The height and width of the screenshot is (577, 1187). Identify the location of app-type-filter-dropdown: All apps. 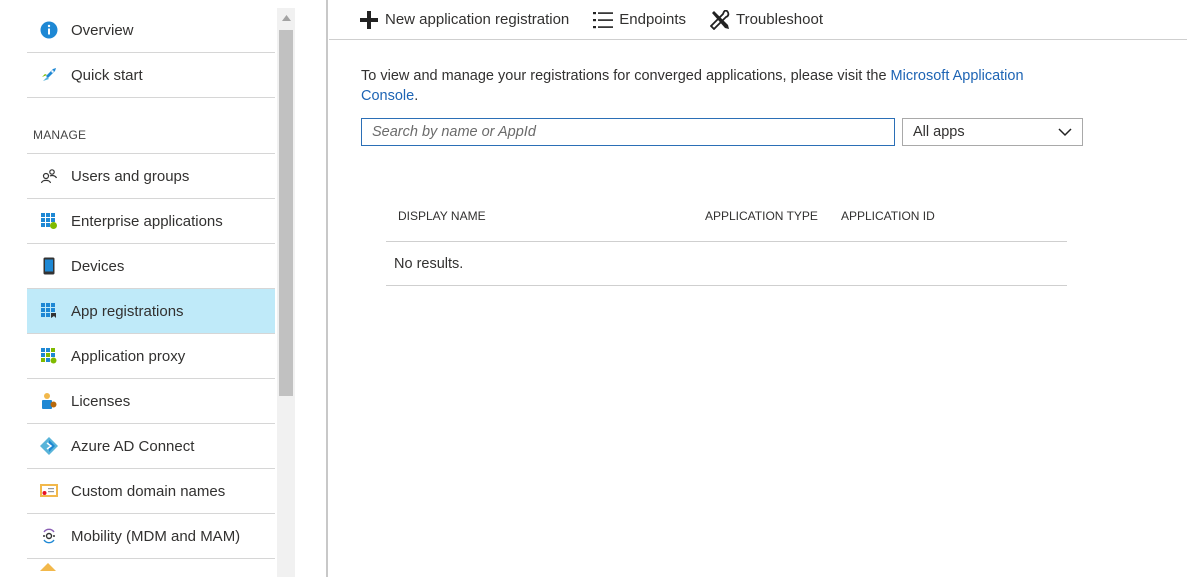
(992, 132).